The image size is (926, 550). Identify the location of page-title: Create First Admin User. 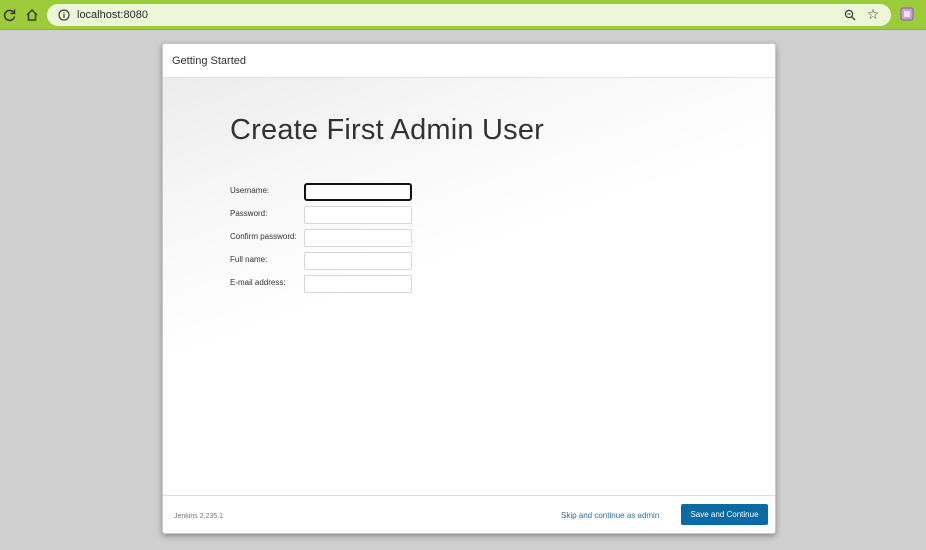
(387, 130).